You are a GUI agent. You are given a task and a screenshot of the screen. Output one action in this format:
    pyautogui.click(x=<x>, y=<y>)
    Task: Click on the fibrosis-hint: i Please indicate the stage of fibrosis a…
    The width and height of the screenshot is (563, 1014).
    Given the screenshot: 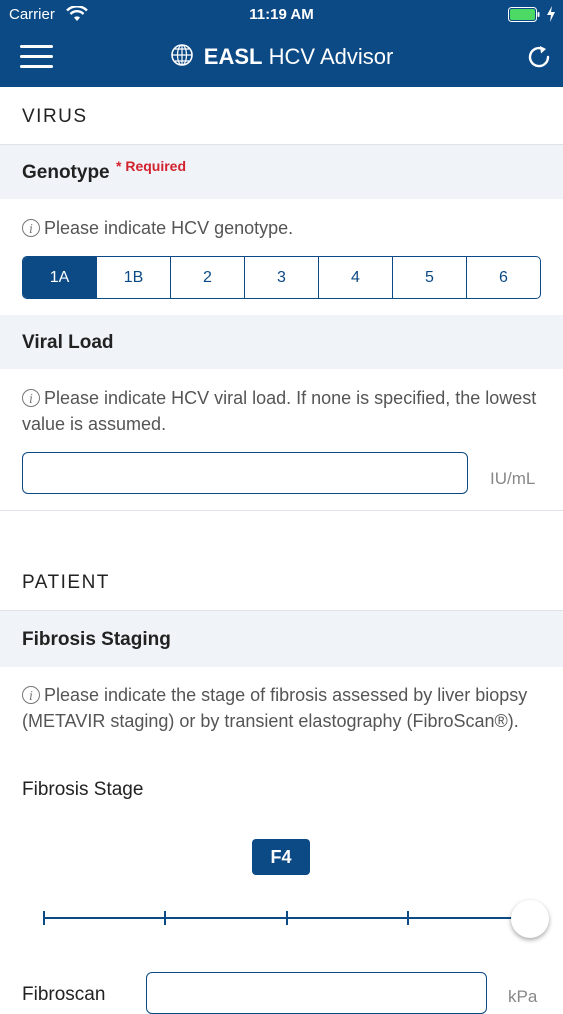 What is the action you would take?
    pyautogui.click(x=282, y=708)
    